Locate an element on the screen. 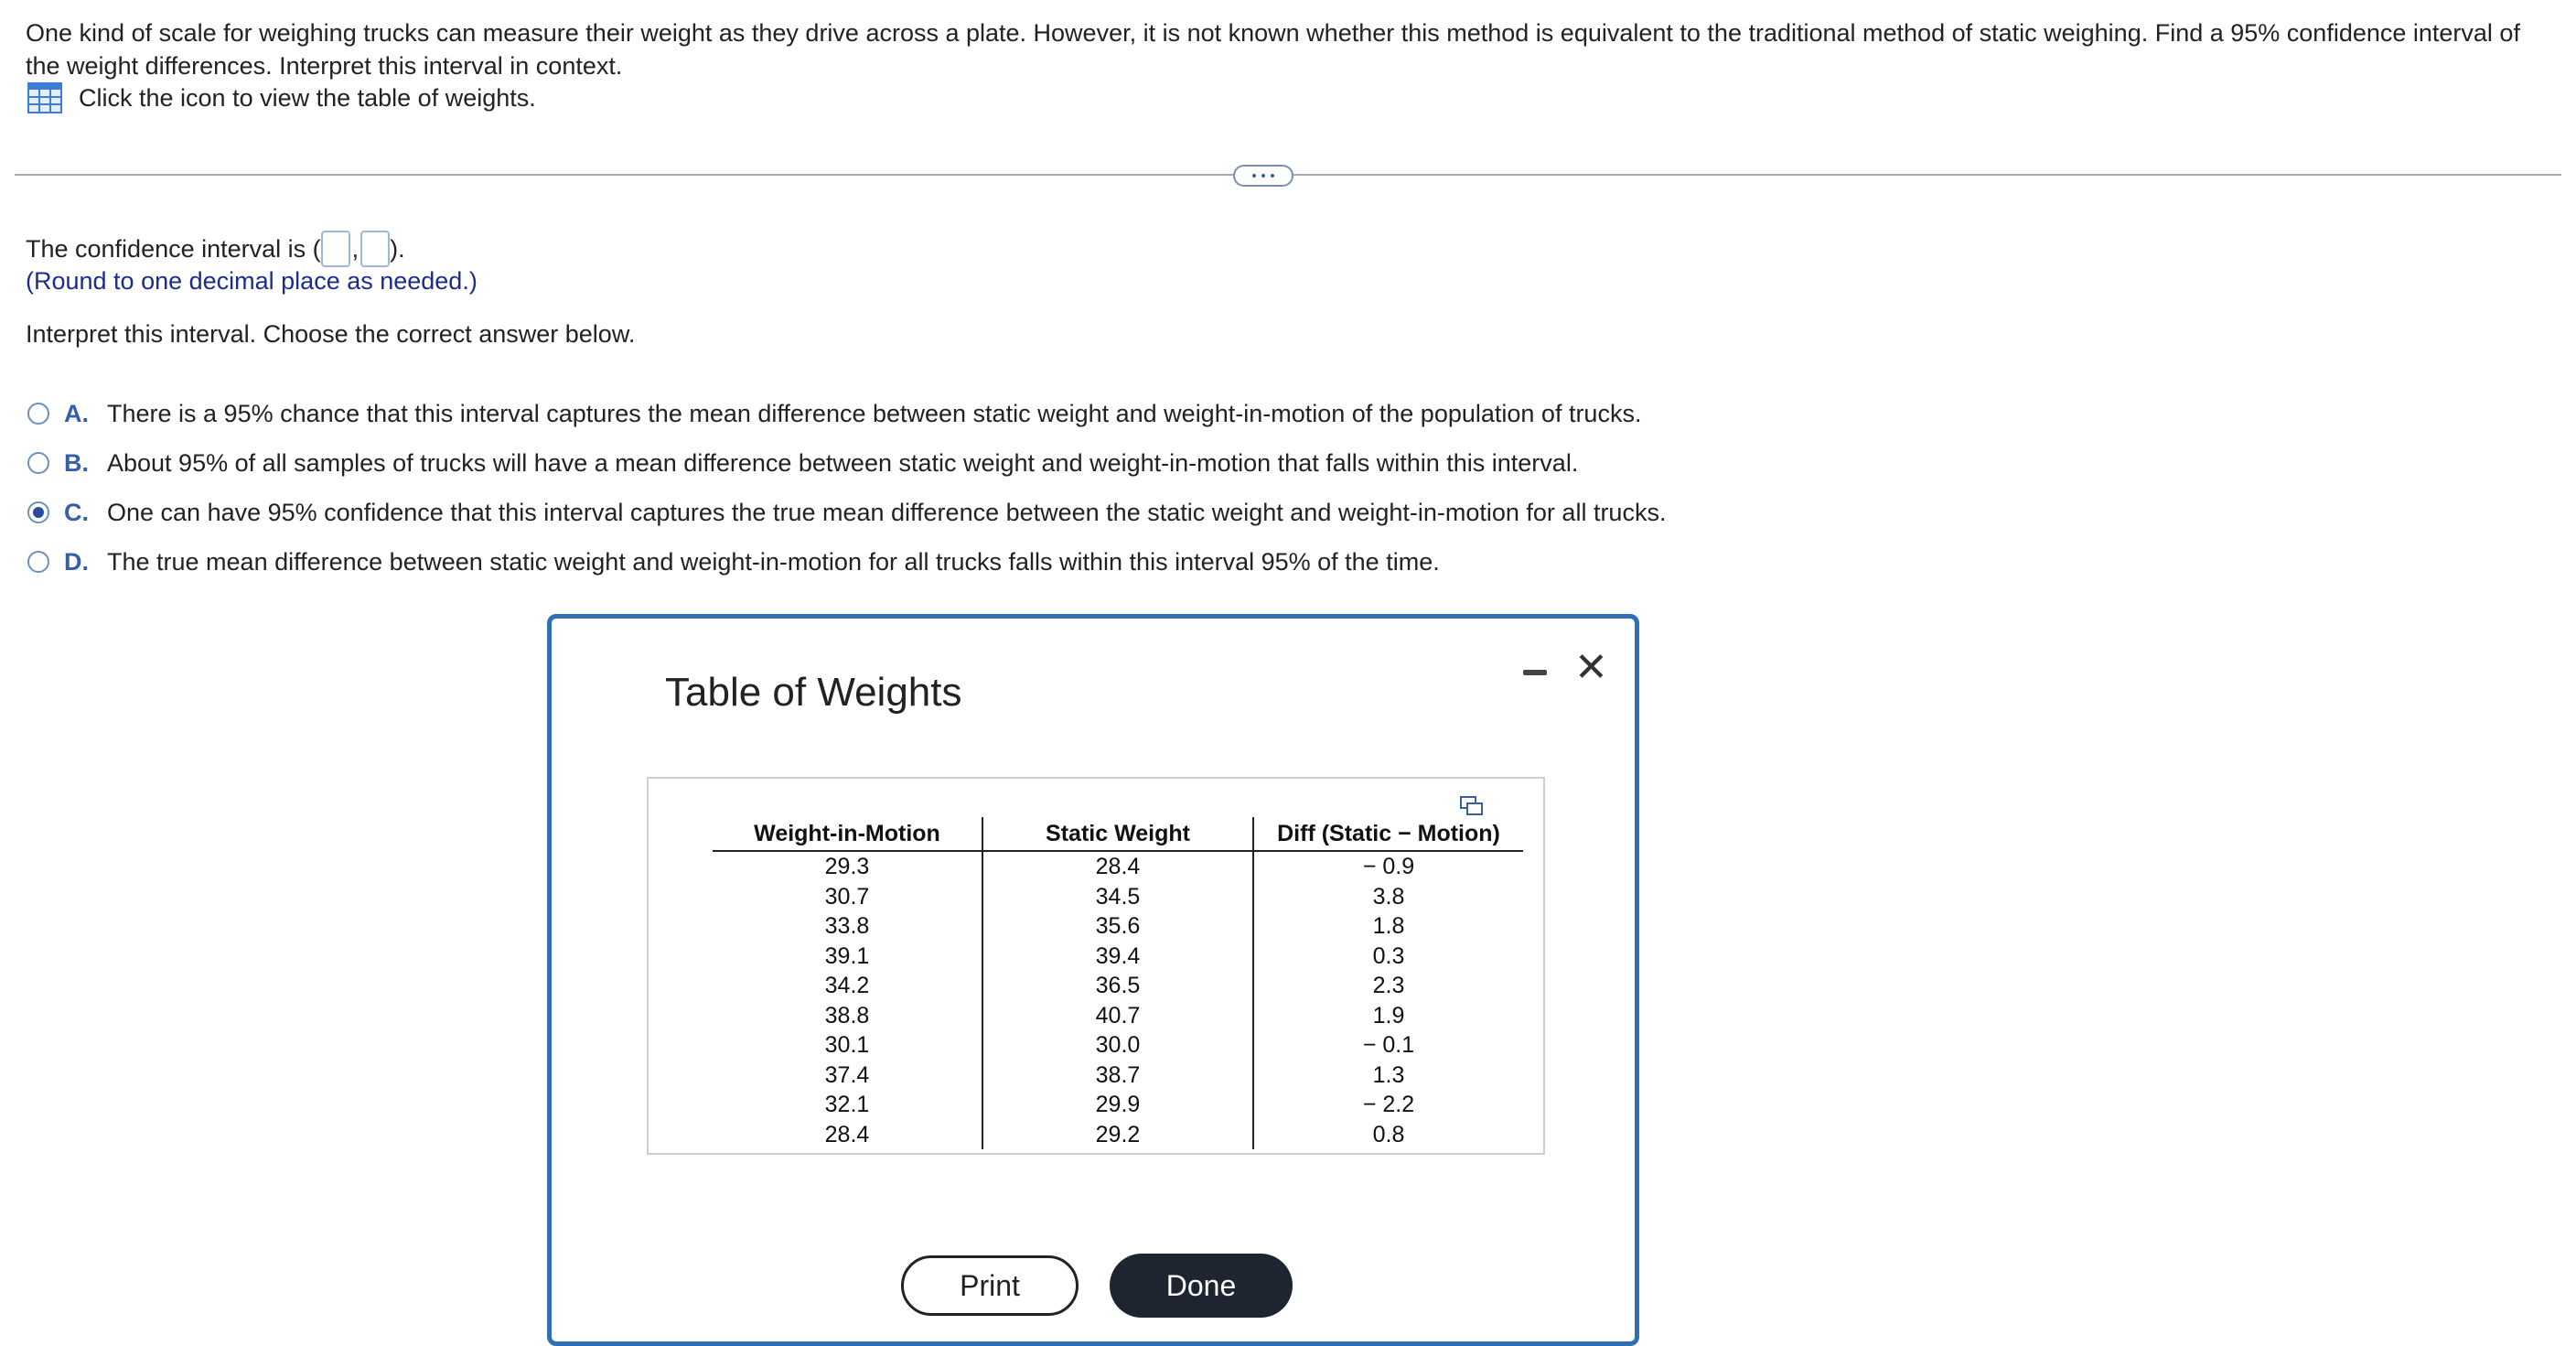  radio-a is located at coordinates (38, 414).